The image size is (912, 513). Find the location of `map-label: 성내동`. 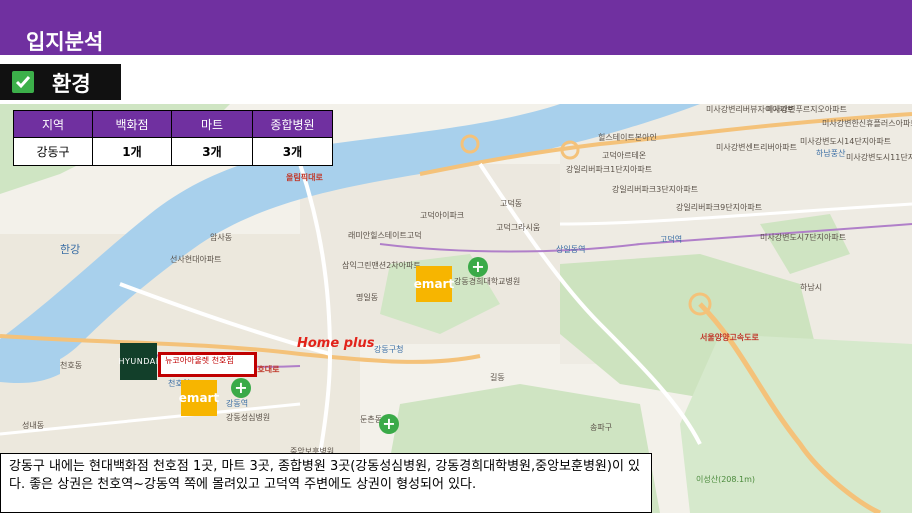

map-label: 성내동 is located at coordinates (33, 425).